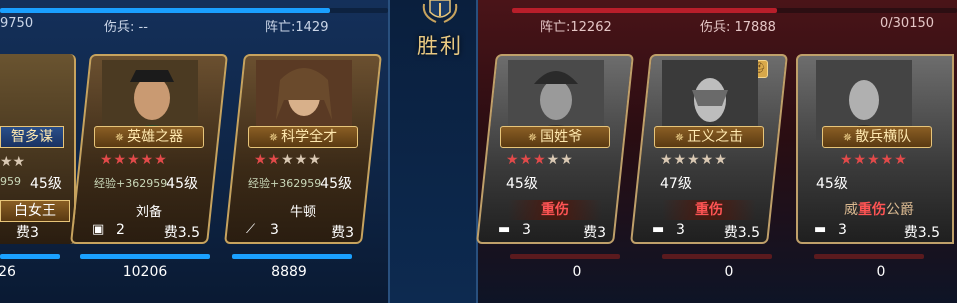 The image size is (957, 303). Describe the element at coordinates (149, 232) in the screenshot. I see `hero-footer: ▣ 2 费3.5` at that location.